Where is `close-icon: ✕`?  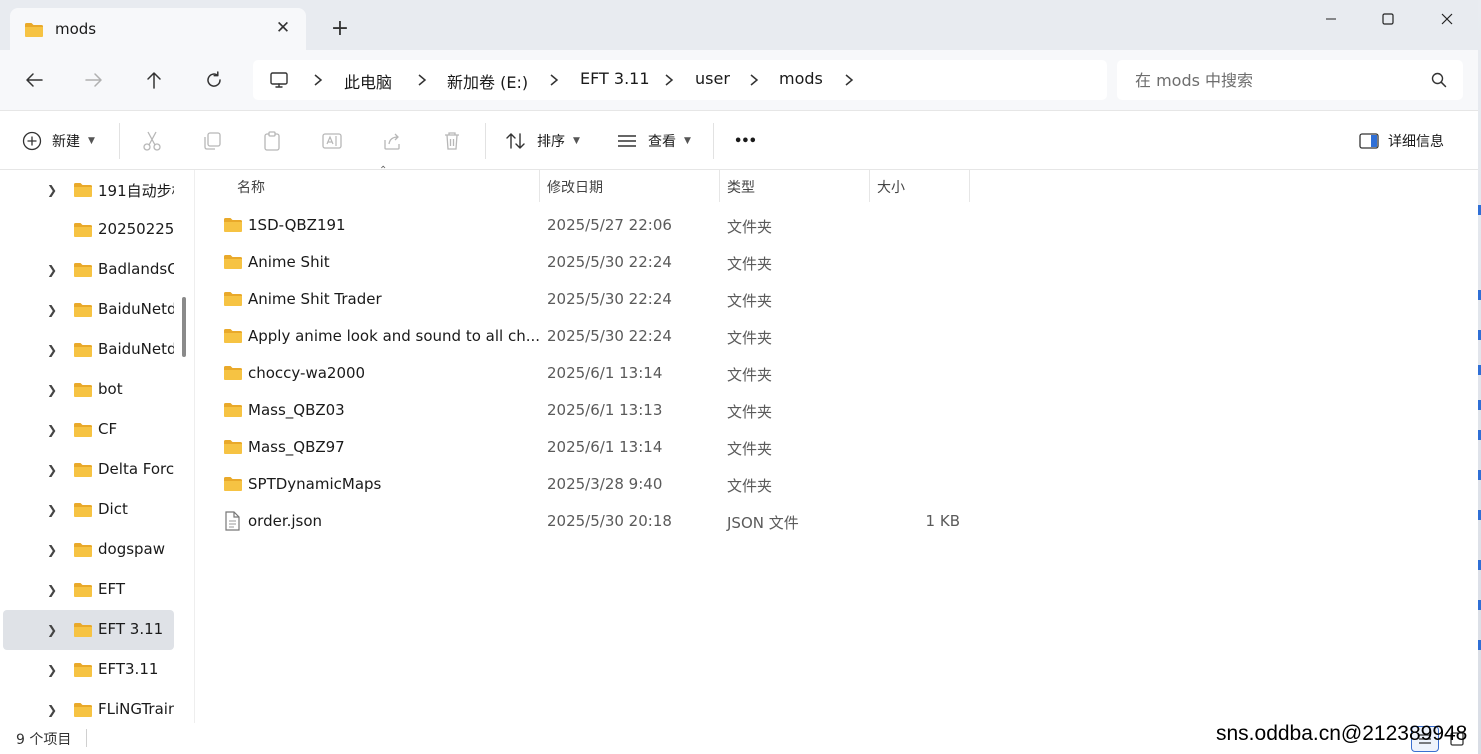 close-icon: ✕ is located at coordinates (283, 28).